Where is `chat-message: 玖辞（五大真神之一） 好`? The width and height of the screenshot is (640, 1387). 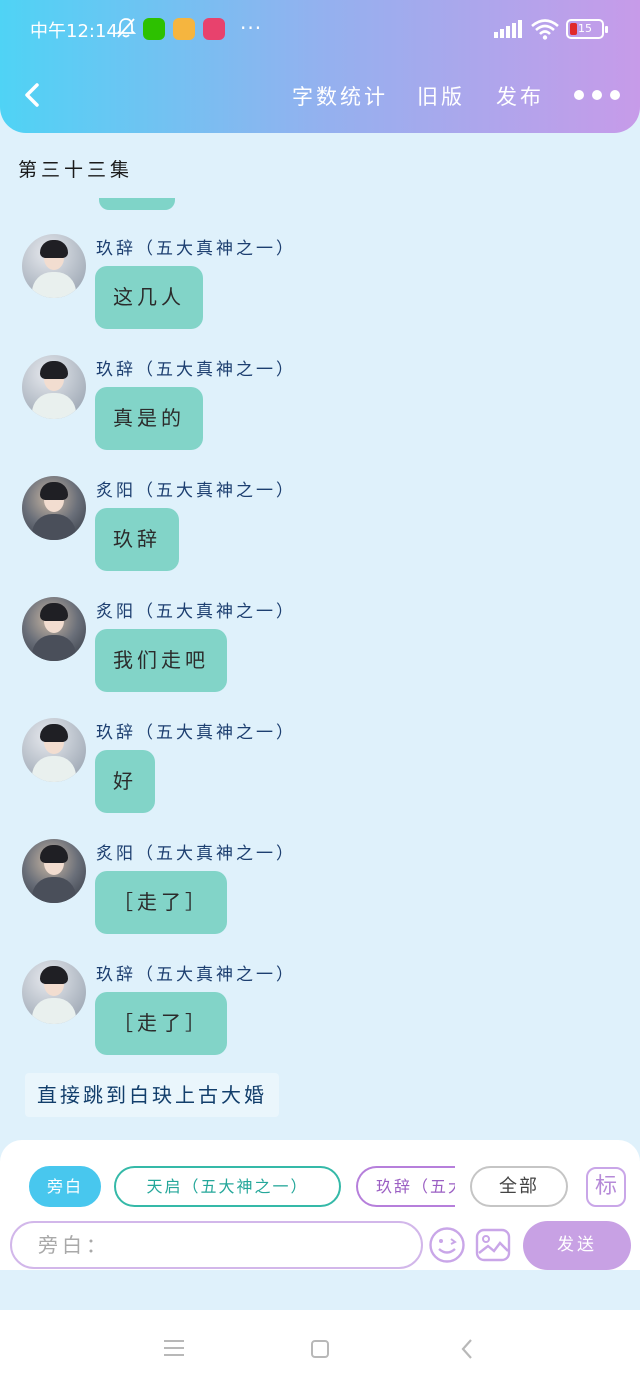 chat-message: 玖辞（五大真神之一） 好 is located at coordinates (320, 773).